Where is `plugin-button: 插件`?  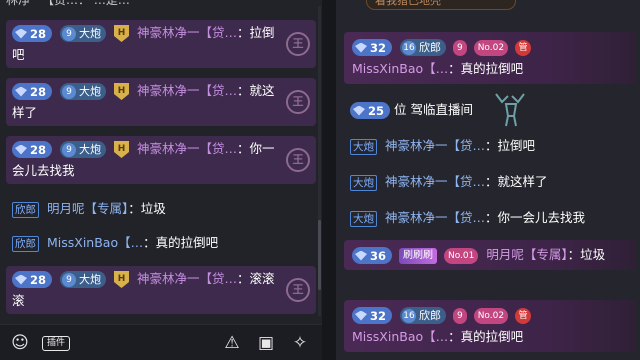
plugin-button: 插件 is located at coordinates (56, 343).